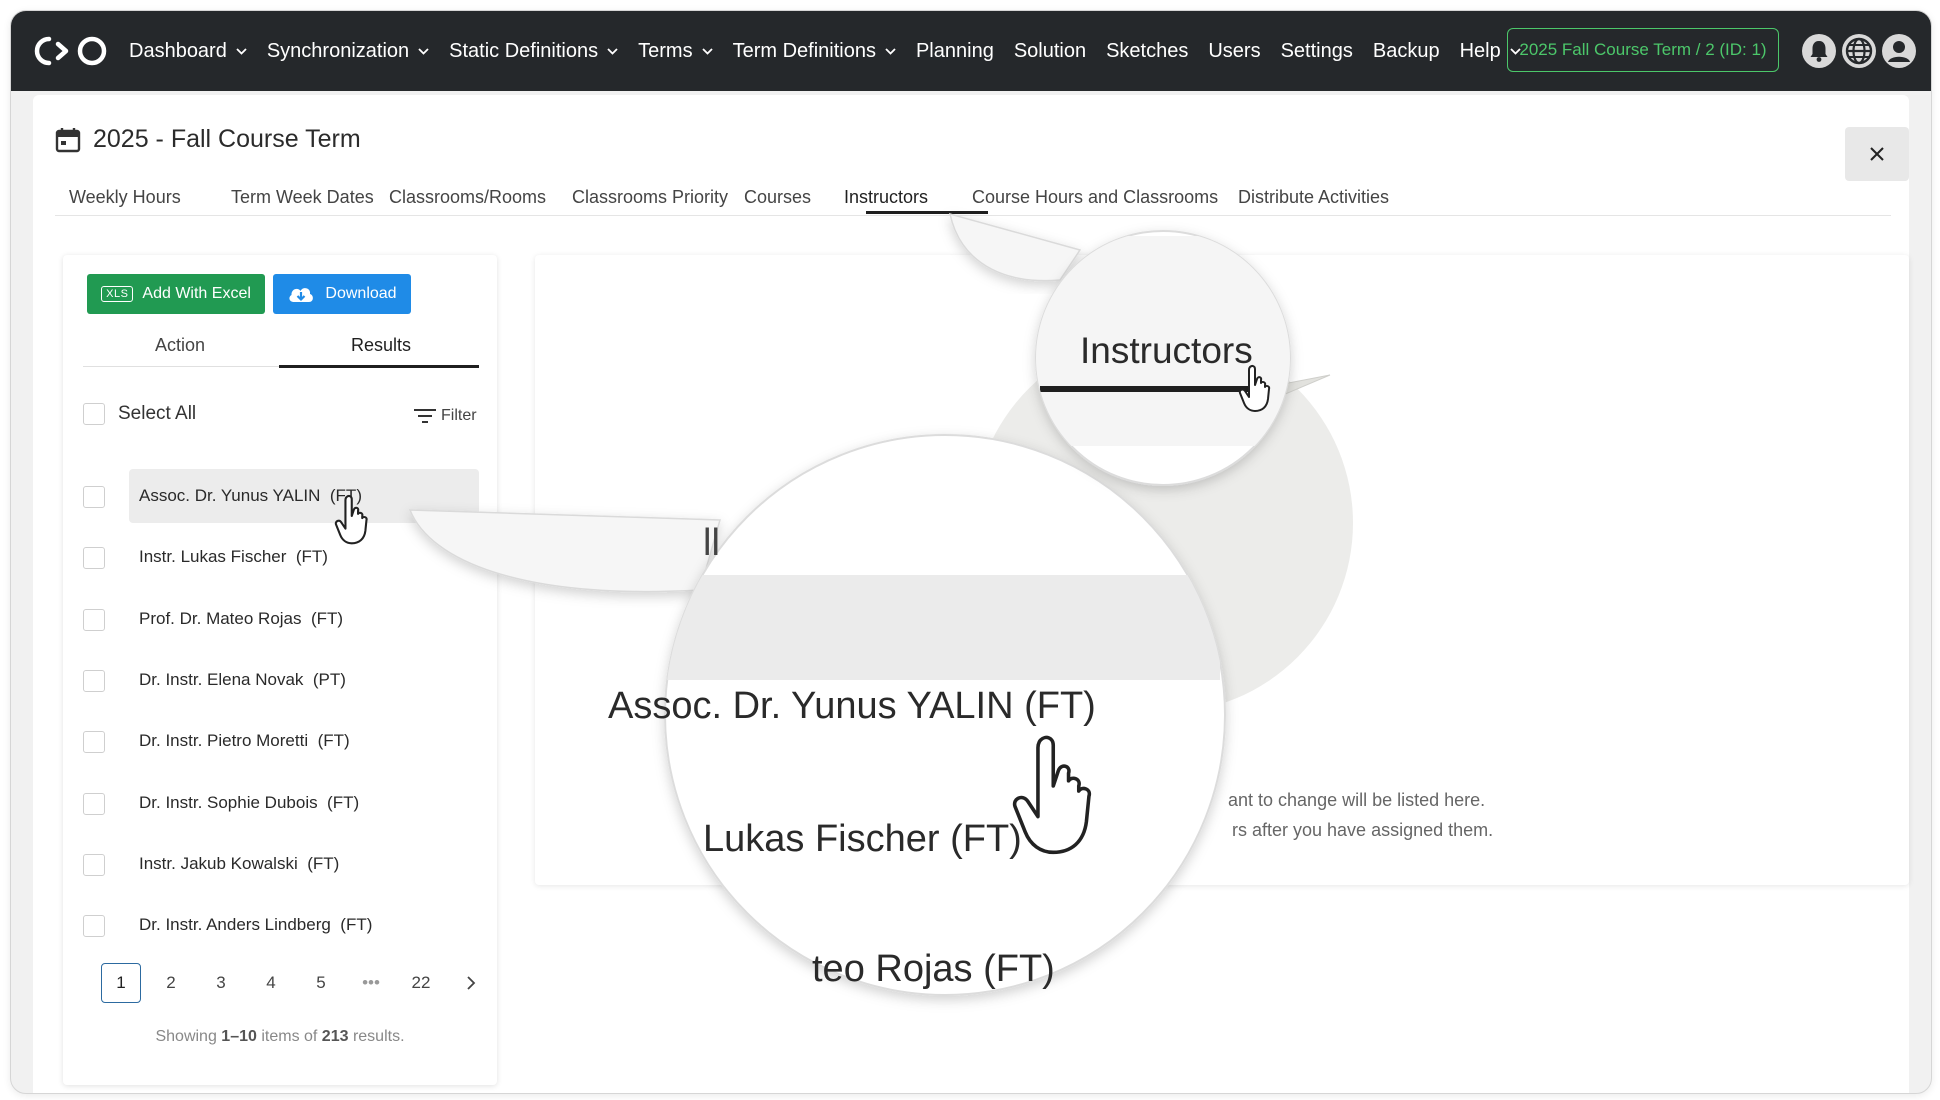 This screenshot has height=1100, width=1940. I want to click on instructor-name: Dr. Instr. Pietro Moretti (FT), so click(304, 741).